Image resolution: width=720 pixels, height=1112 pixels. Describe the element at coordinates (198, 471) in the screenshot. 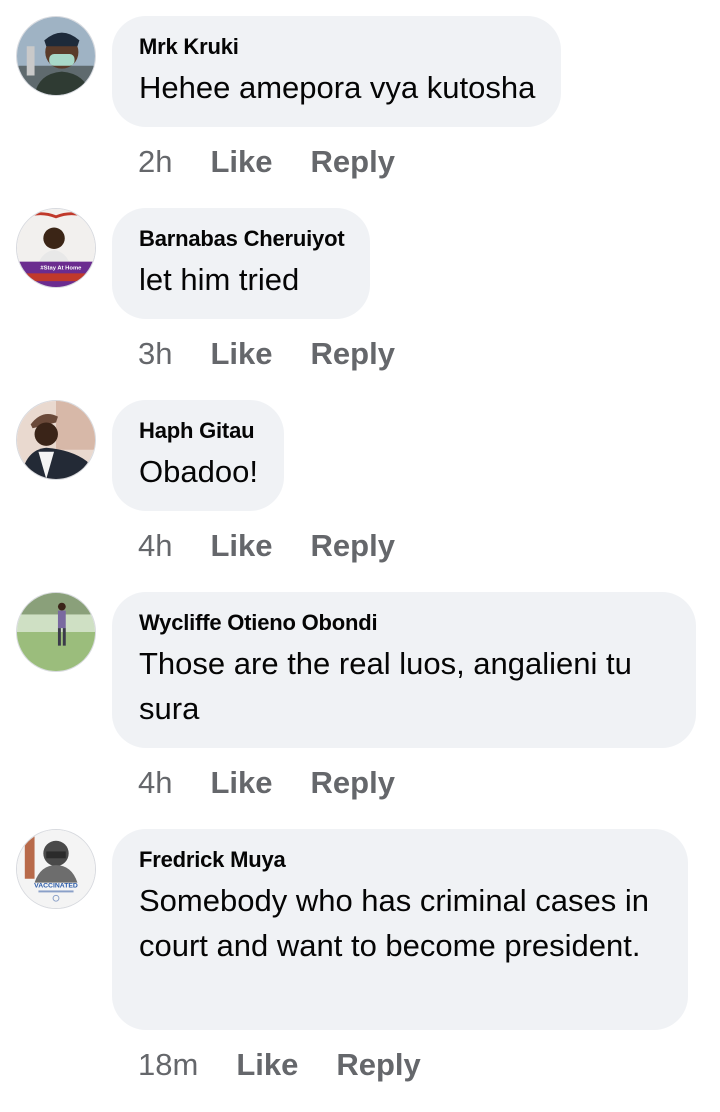

I see `comment-text: Obadoo!` at that location.